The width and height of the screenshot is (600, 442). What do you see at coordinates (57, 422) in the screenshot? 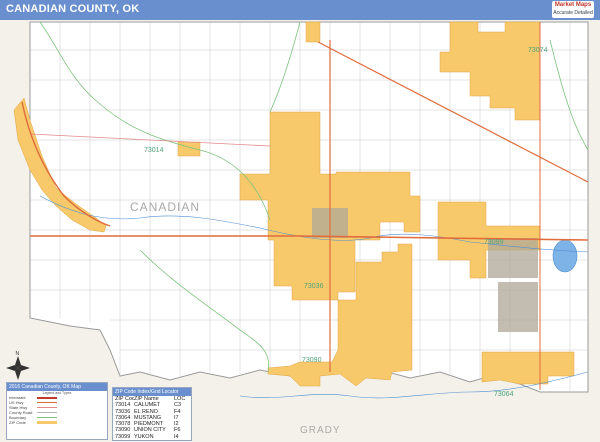
I see `legend-item: ZIP Code` at bounding box center [57, 422].